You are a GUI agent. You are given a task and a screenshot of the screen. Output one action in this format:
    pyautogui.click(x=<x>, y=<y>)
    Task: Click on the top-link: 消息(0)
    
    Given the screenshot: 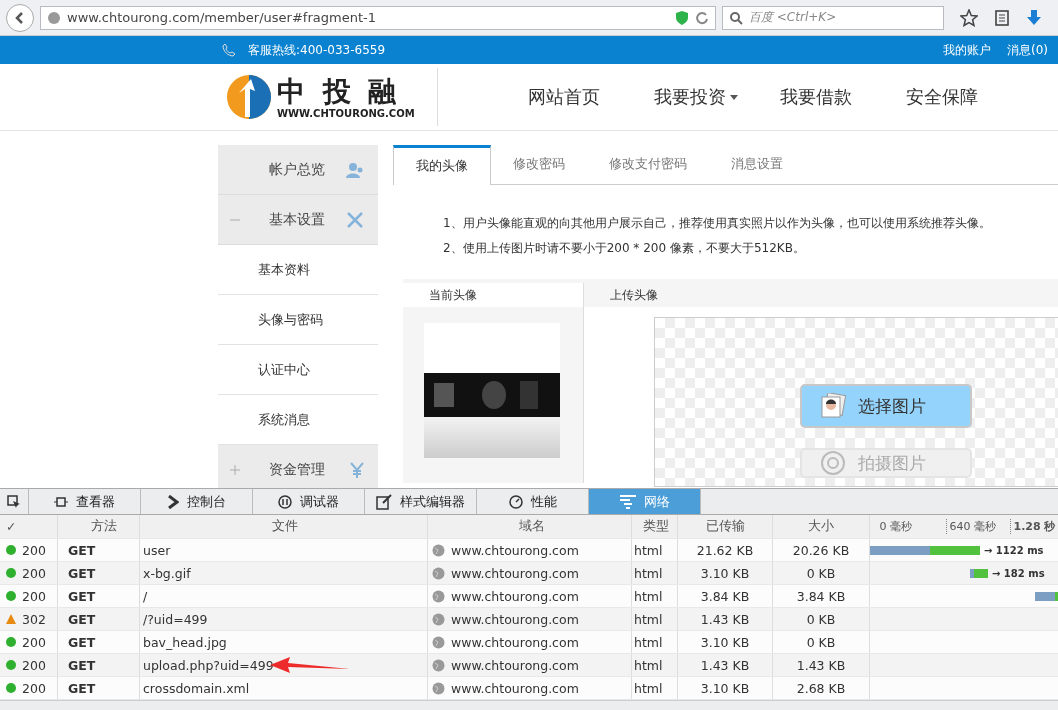 What is the action you would take?
    pyautogui.click(x=1027, y=50)
    